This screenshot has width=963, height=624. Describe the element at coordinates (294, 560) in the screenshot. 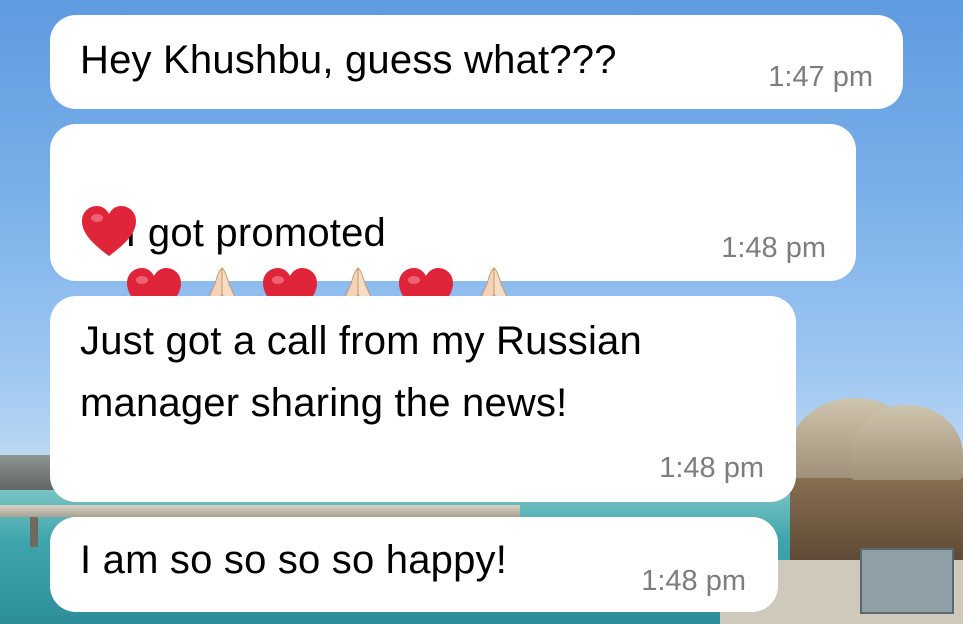

I see `message-text: I am so so so so happy!` at that location.